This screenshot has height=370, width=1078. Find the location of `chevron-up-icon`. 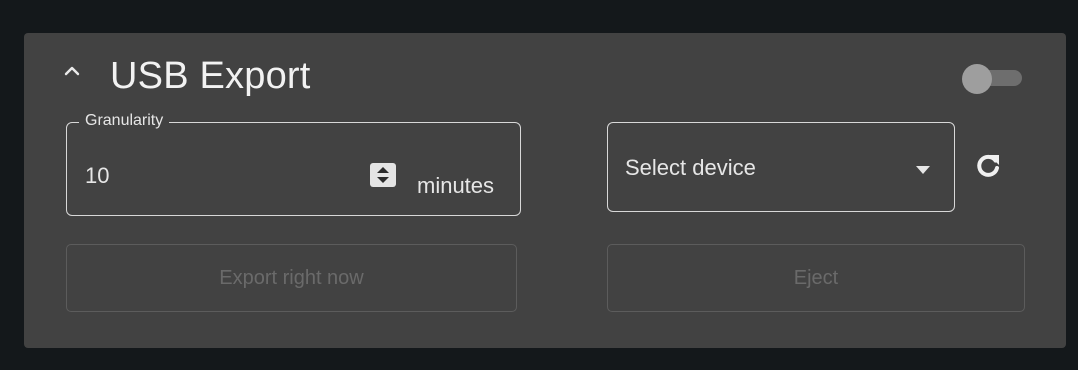

chevron-up-icon is located at coordinates (72, 71).